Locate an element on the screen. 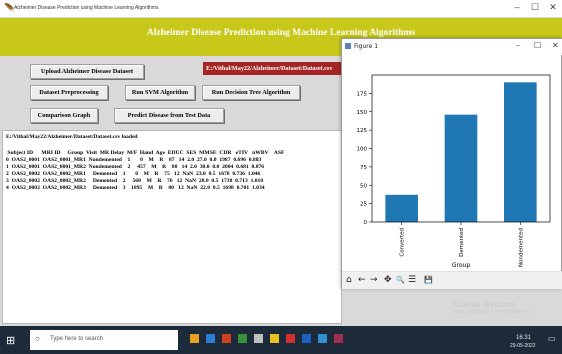 This screenshot has height=354, width=562. watermark-line1: Activate Windows is located at coordinates (484, 304).